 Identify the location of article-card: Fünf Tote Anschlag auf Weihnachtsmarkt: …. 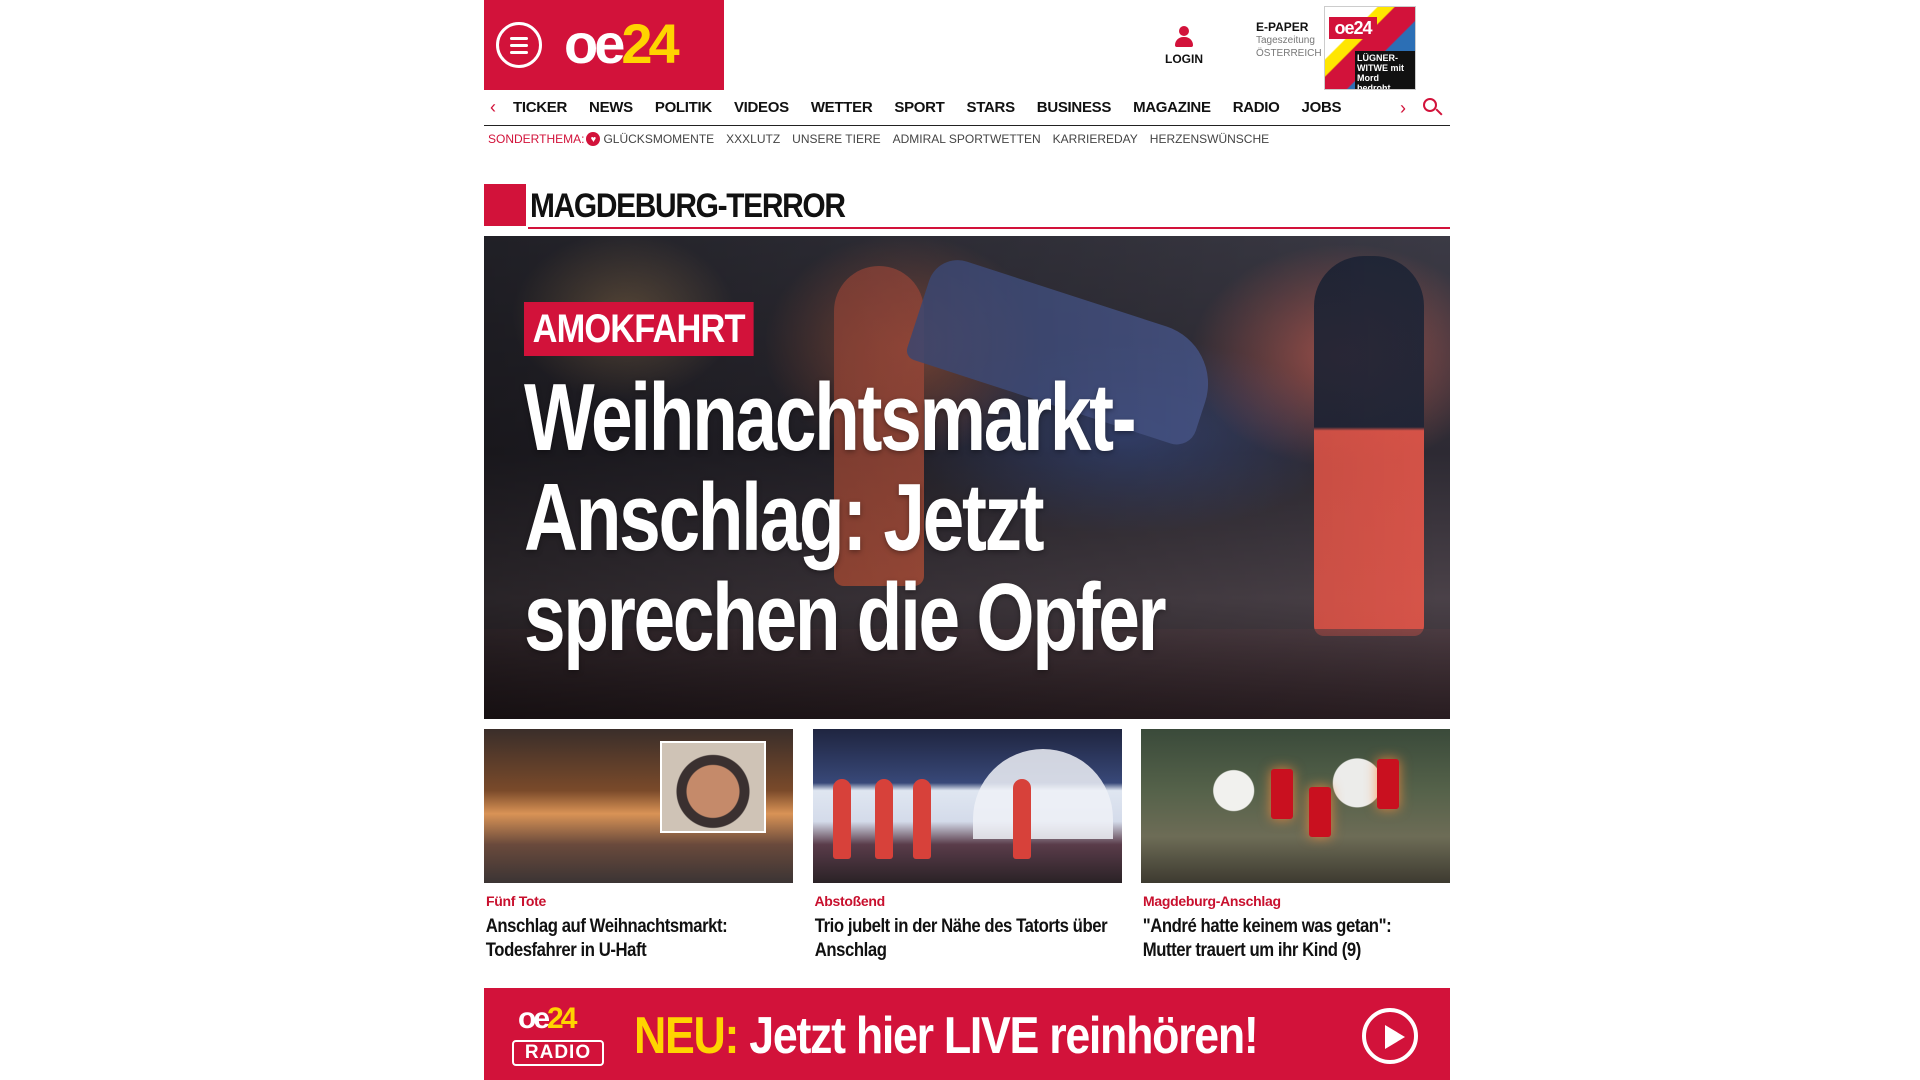
(638, 846).